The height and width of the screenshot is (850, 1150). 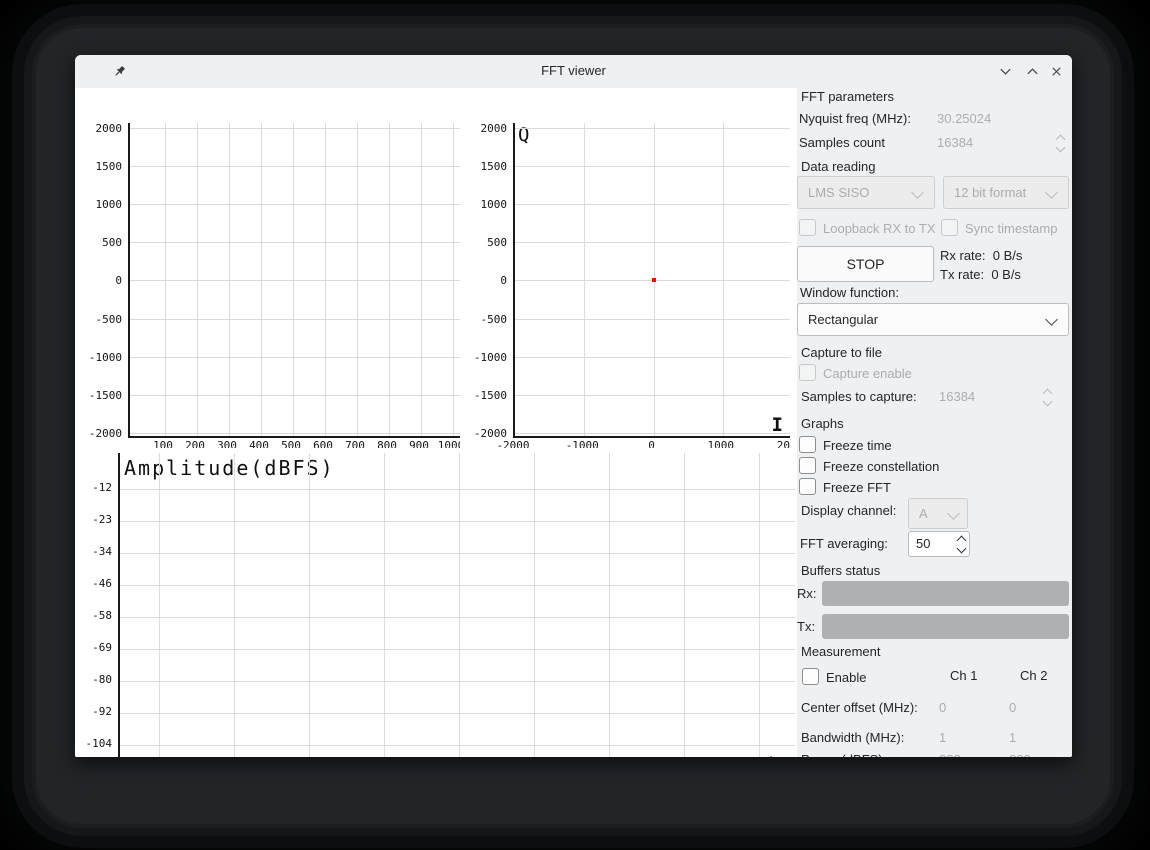 I want to click on fft-y-axis: -12 -23 -34 -46 -58 -69 -80 -92 -104, so click(x=99, y=604).